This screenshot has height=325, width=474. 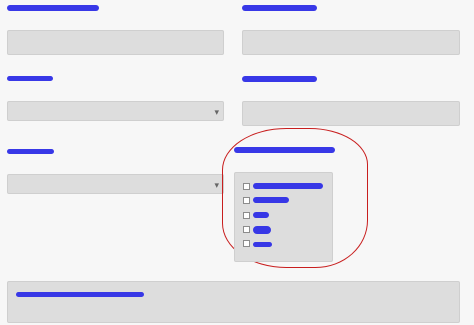 What do you see at coordinates (233, 302) in the screenshot?
I see `field-7-textarea` at bounding box center [233, 302].